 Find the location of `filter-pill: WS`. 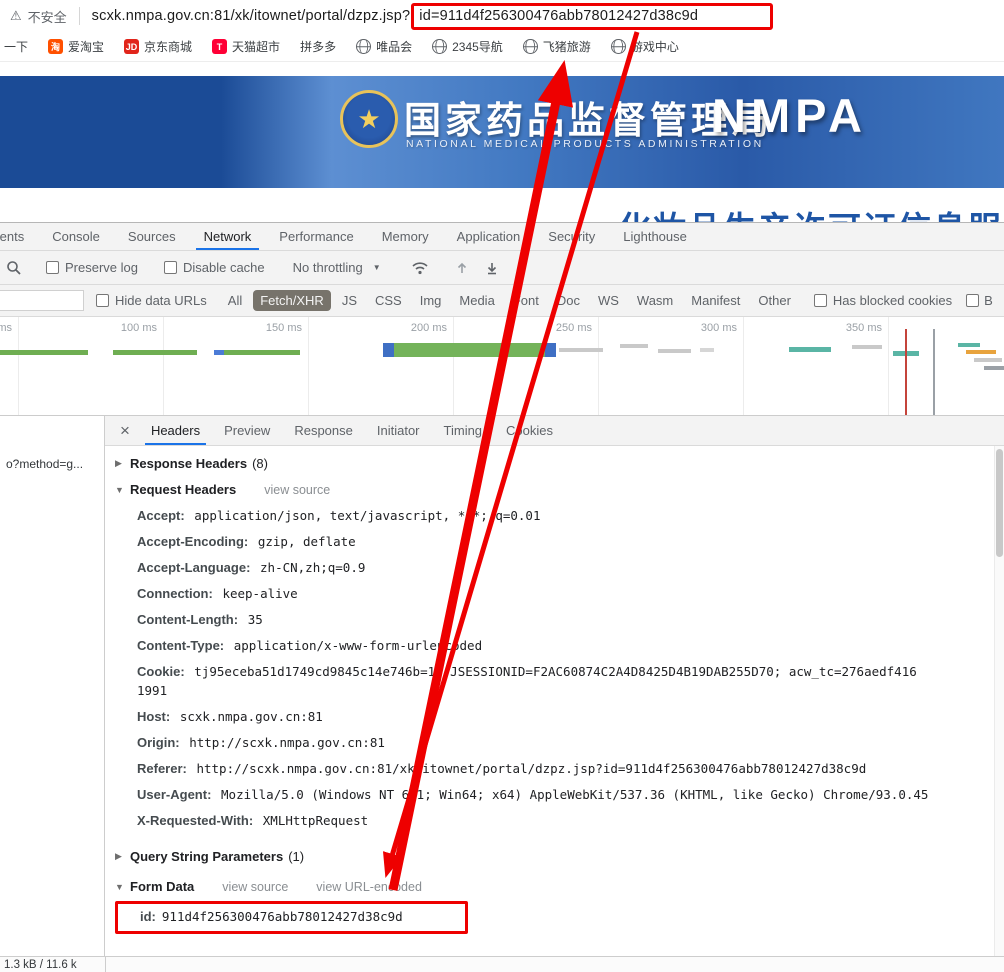

filter-pill: WS is located at coordinates (608, 300).